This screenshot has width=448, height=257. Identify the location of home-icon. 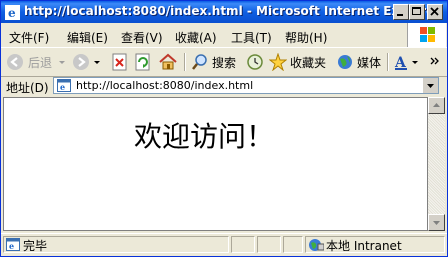
(168, 61).